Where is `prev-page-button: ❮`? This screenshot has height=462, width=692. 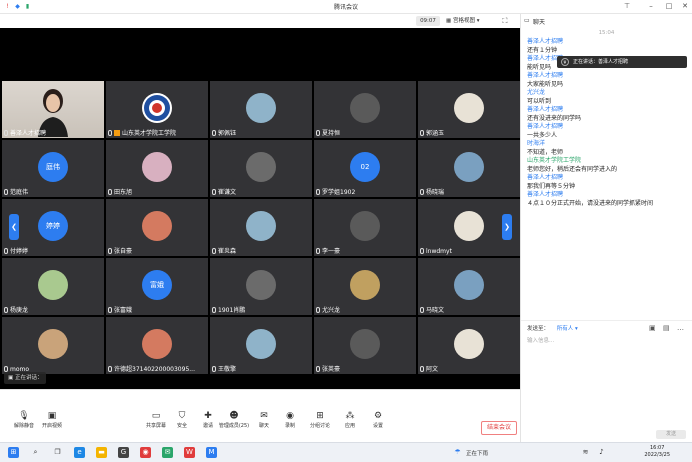
prev-page-button: ❮ is located at coordinates (14, 227).